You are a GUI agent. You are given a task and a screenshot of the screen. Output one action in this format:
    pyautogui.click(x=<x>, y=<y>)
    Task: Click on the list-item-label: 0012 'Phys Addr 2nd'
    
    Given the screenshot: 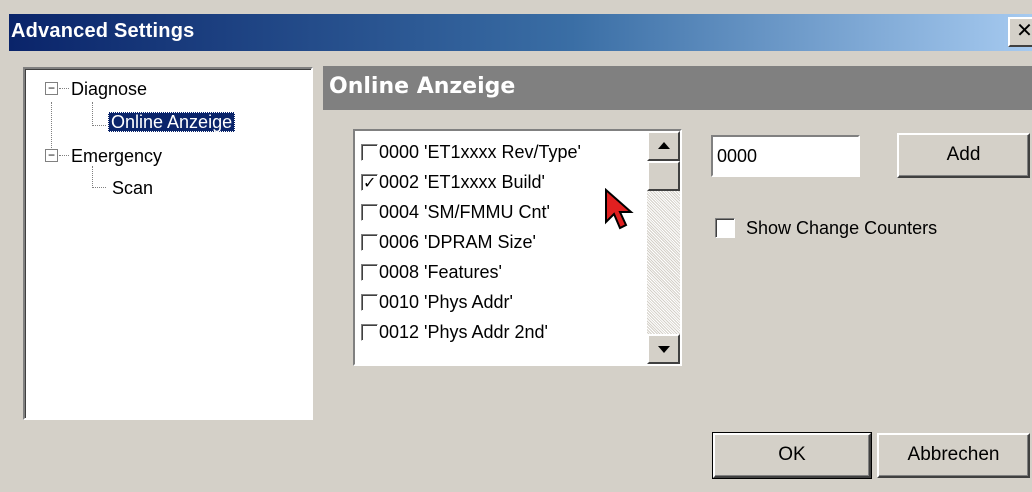 What is the action you would take?
    pyautogui.click(x=463, y=332)
    